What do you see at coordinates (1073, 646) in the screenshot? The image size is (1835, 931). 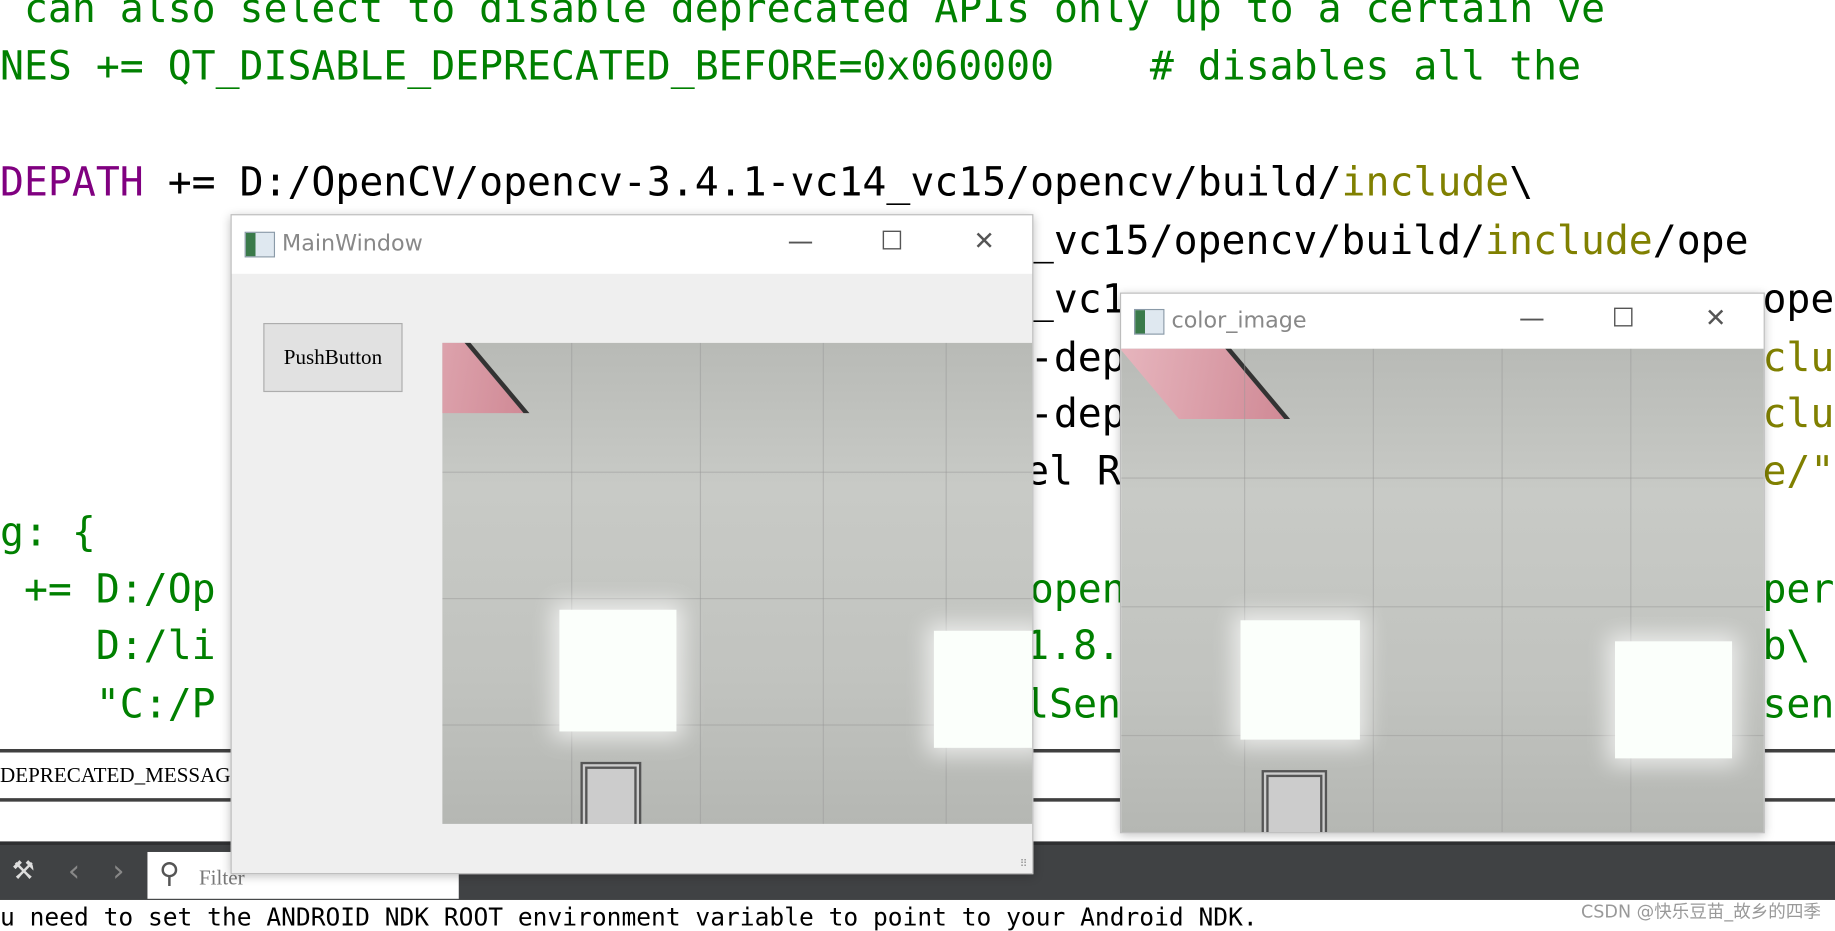 I see `code-line: 1.8.` at bounding box center [1073, 646].